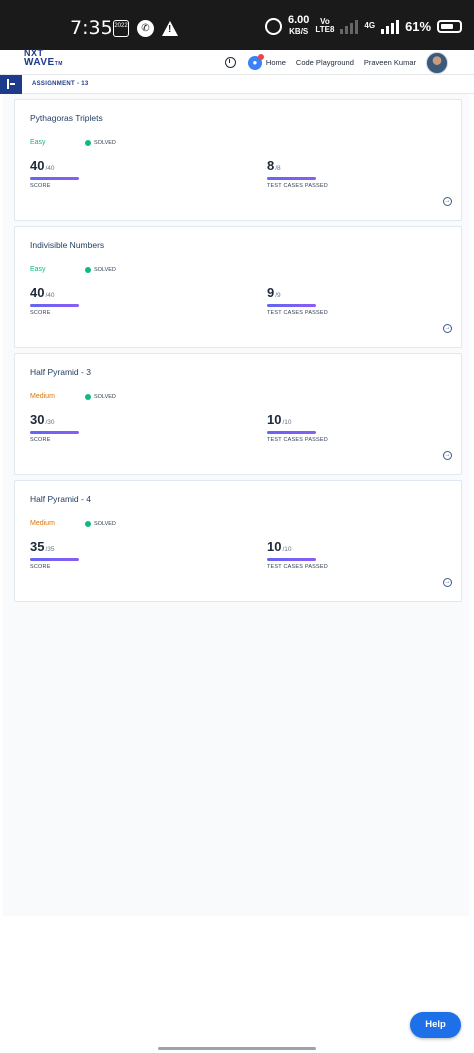 The height and width of the screenshot is (1053, 474). What do you see at coordinates (370, 25) in the screenshot?
I see `network-type: 4G` at bounding box center [370, 25].